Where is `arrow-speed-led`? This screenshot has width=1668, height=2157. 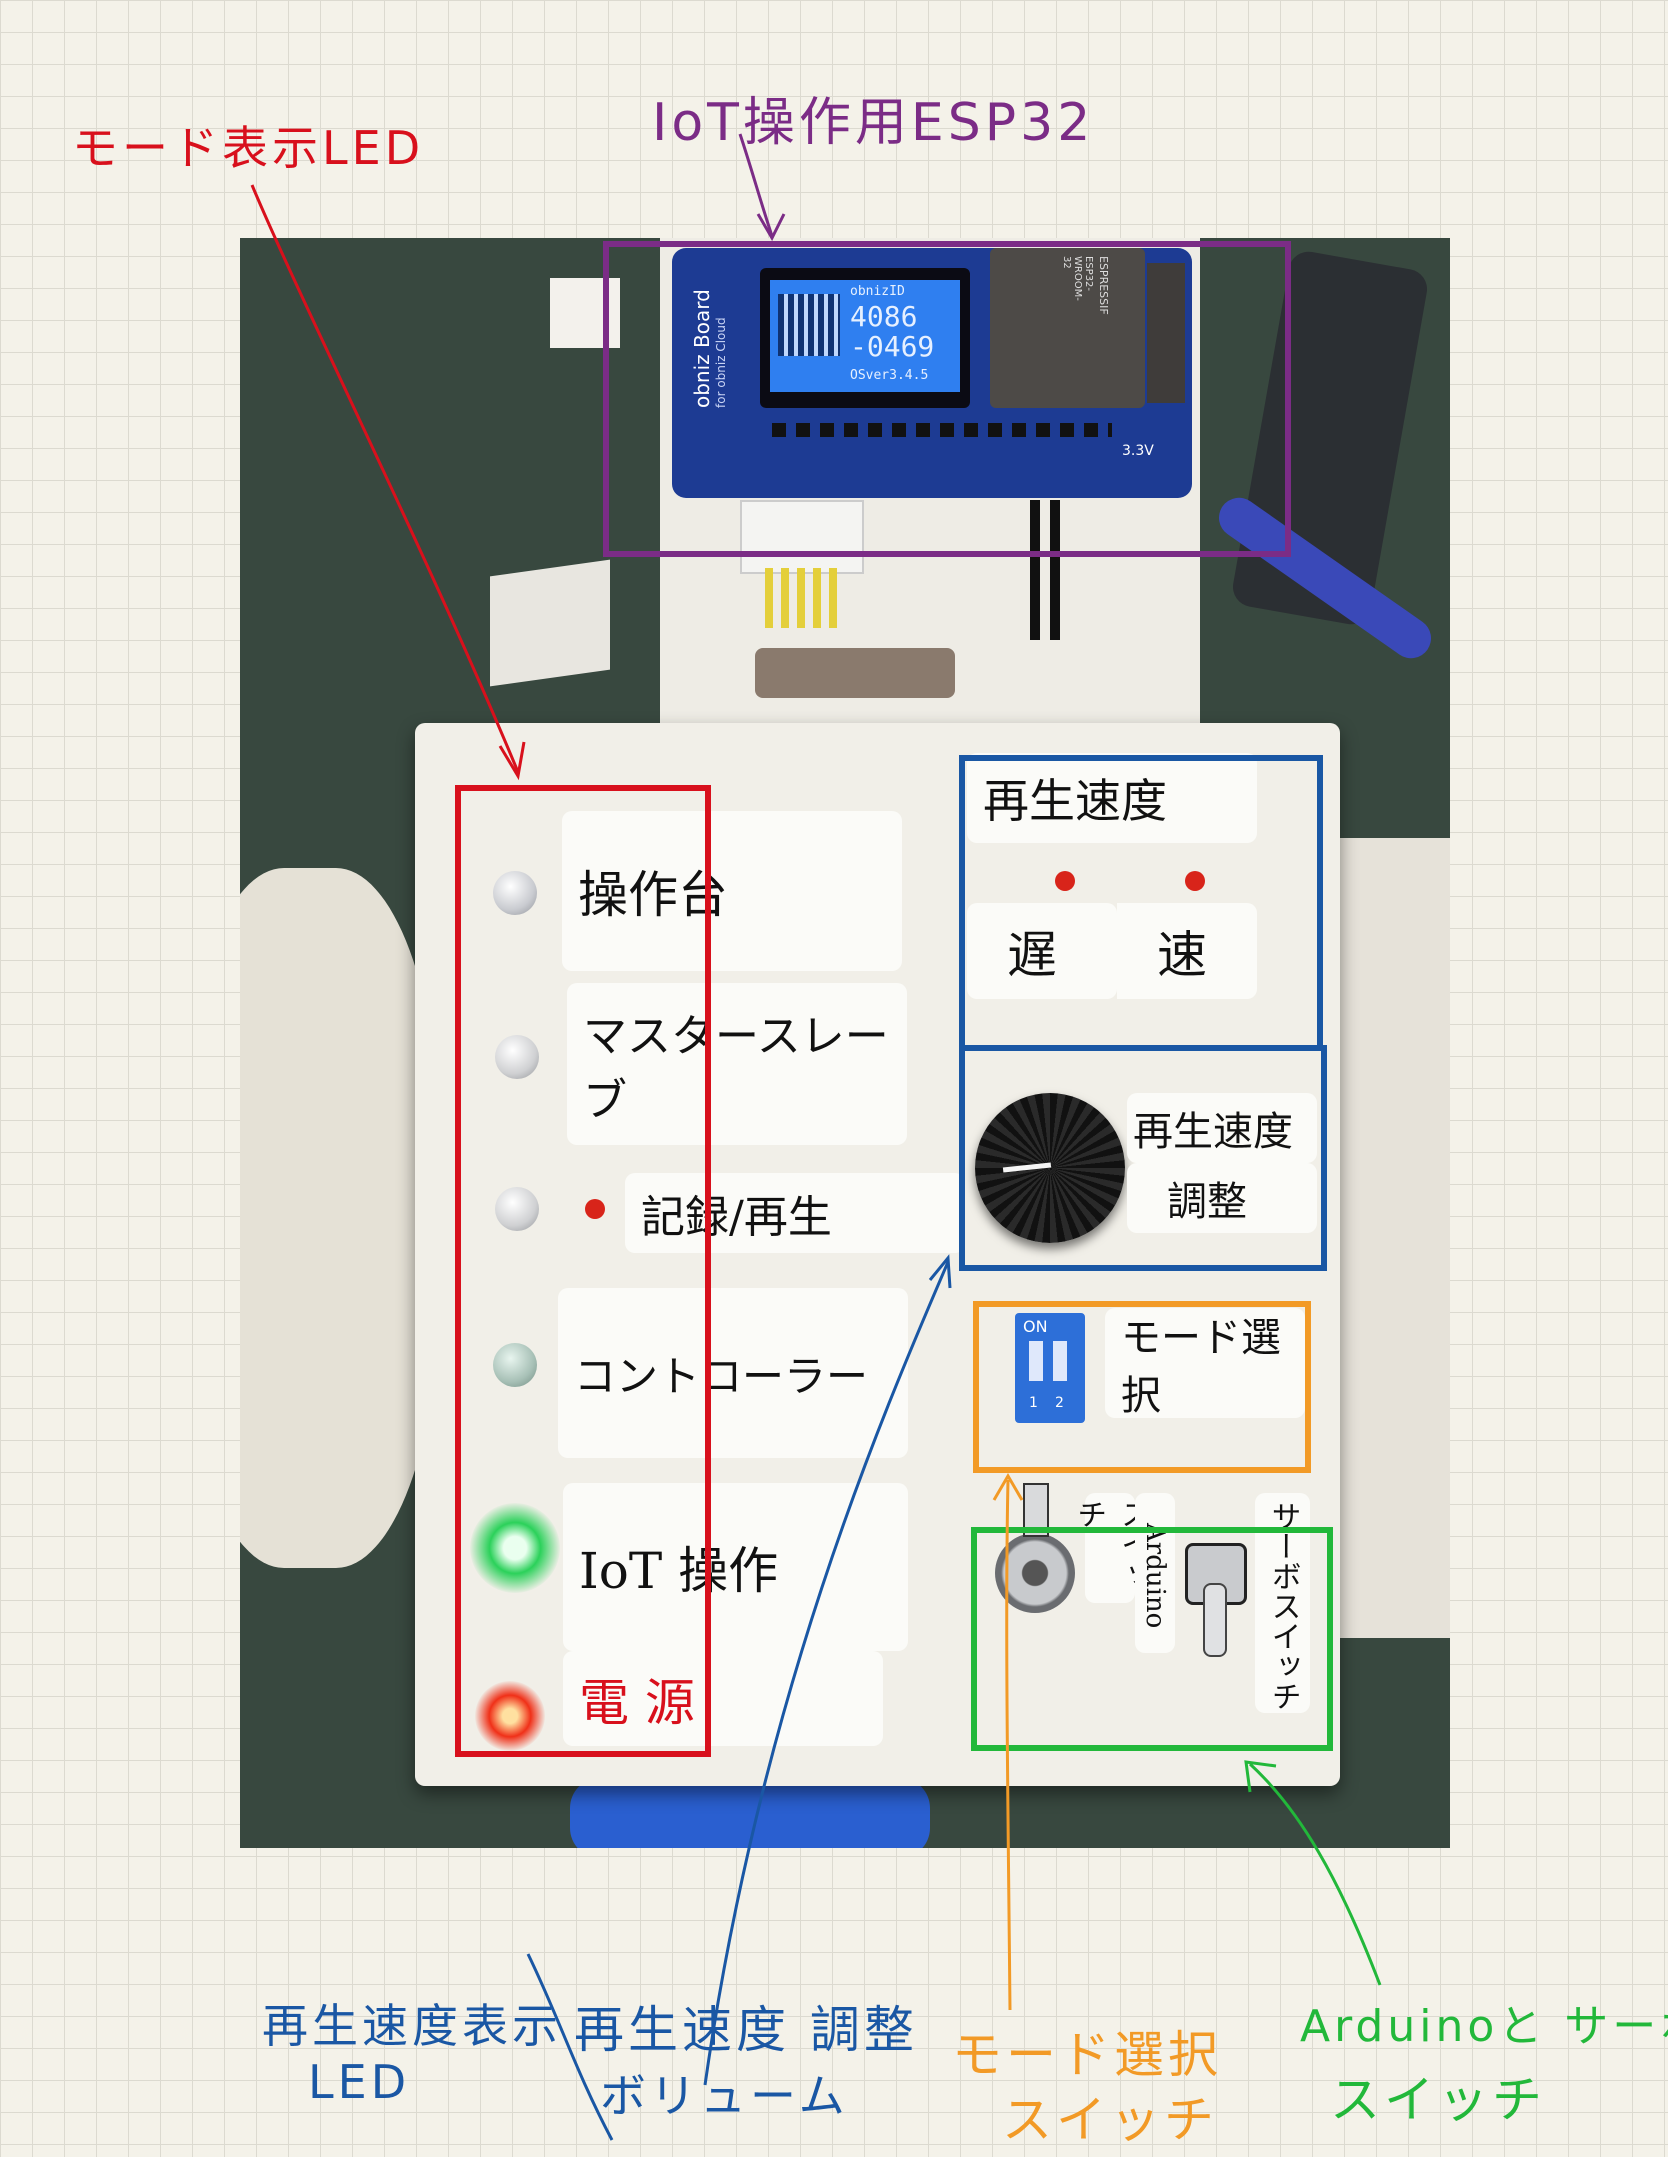
arrow-speed-led is located at coordinates (570, 2047).